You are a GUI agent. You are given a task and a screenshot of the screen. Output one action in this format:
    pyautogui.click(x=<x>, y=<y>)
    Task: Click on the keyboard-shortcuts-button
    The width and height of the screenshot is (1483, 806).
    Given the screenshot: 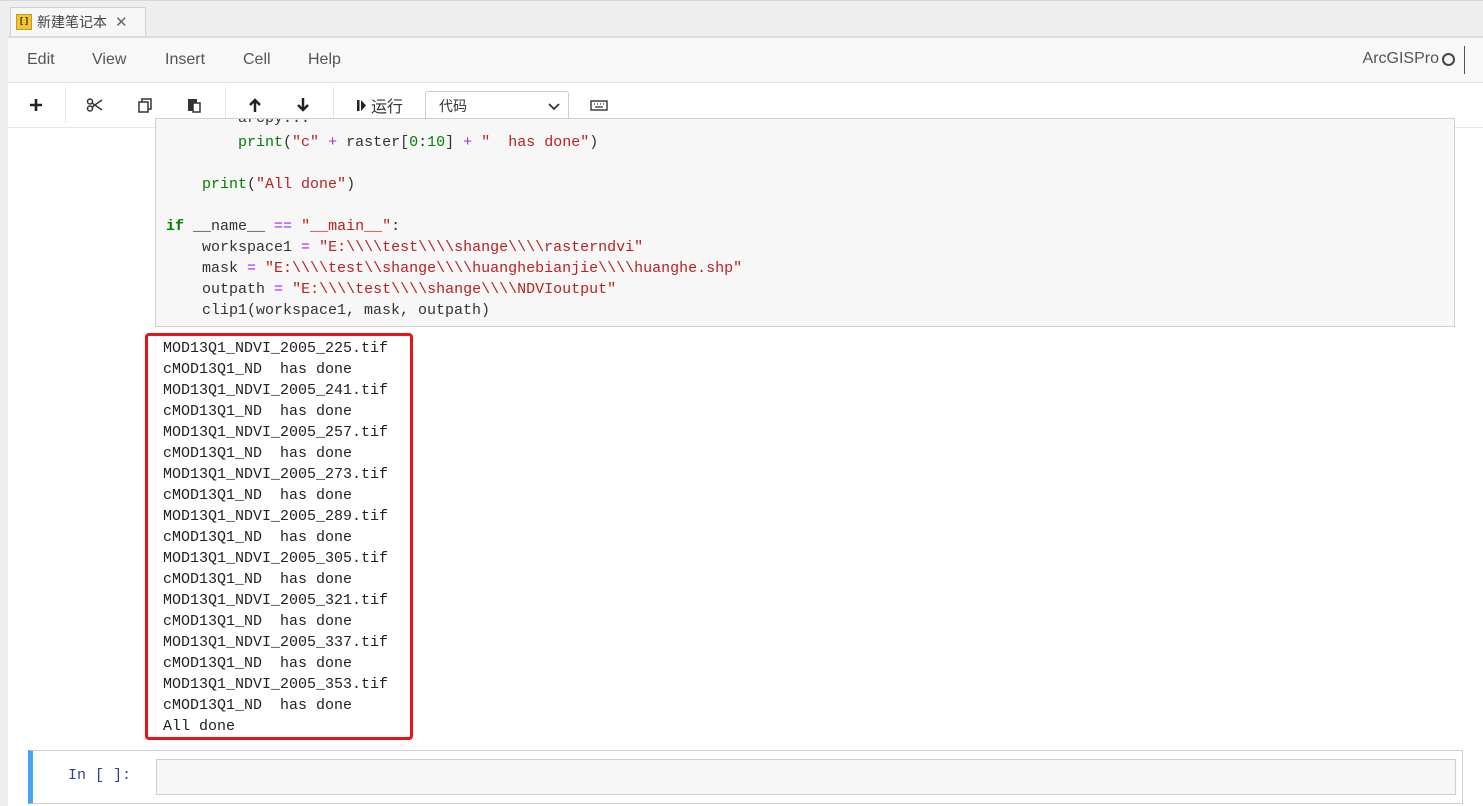 What is the action you would take?
    pyautogui.click(x=599, y=105)
    